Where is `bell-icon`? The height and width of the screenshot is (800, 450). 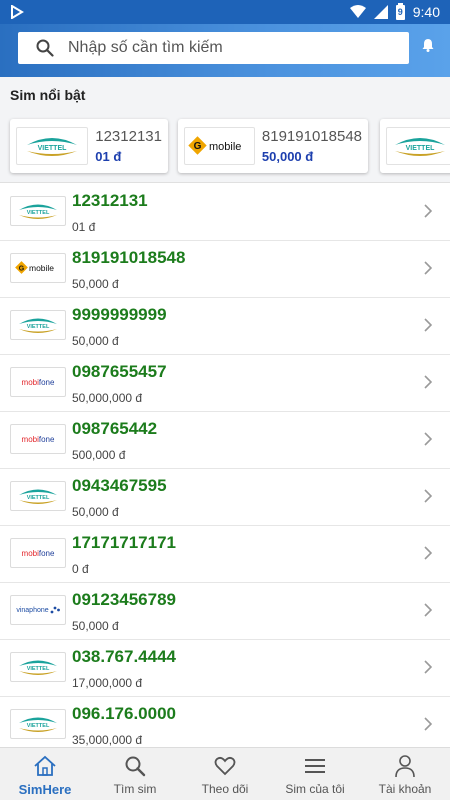
bell-icon is located at coordinates (428, 45).